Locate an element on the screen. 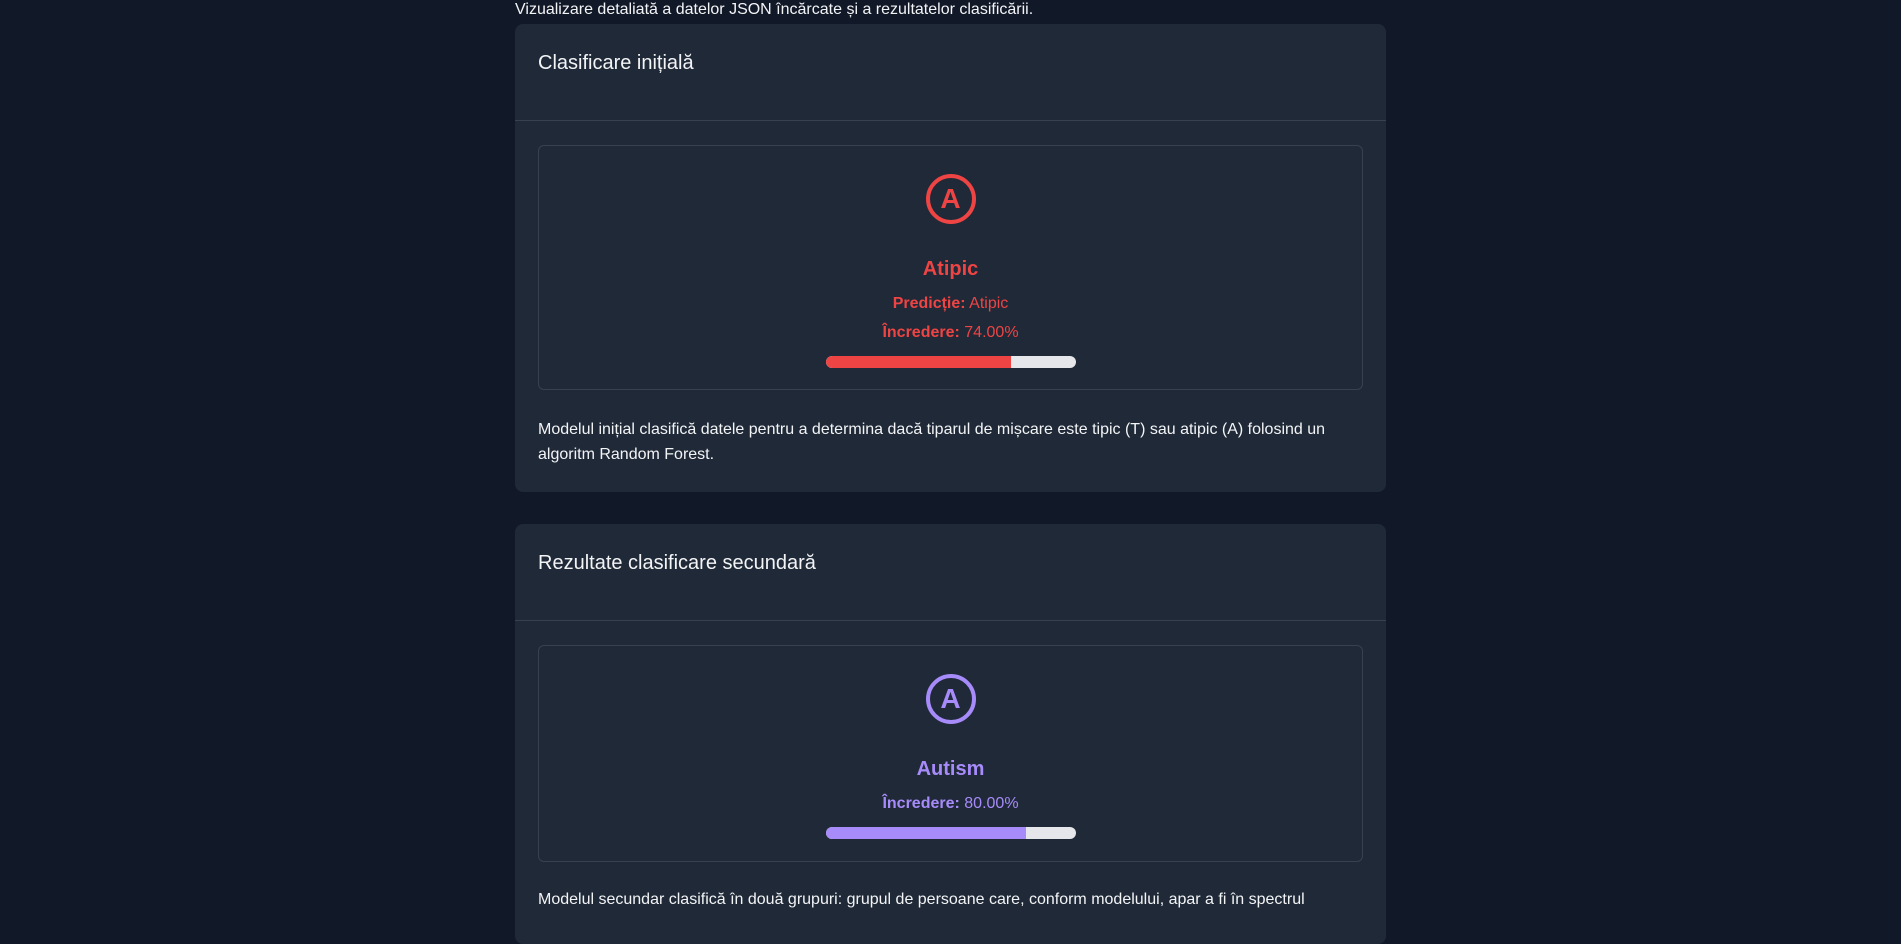  confidence-line: Încredere: 80.00% is located at coordinates (950, 804).